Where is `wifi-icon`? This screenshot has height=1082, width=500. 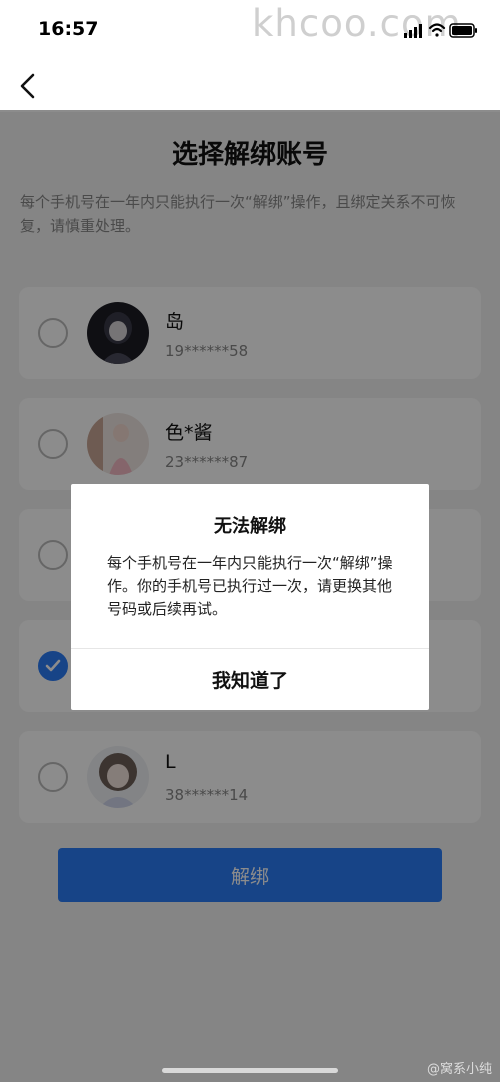
wifi-icon is located at coordinates (437, 30).